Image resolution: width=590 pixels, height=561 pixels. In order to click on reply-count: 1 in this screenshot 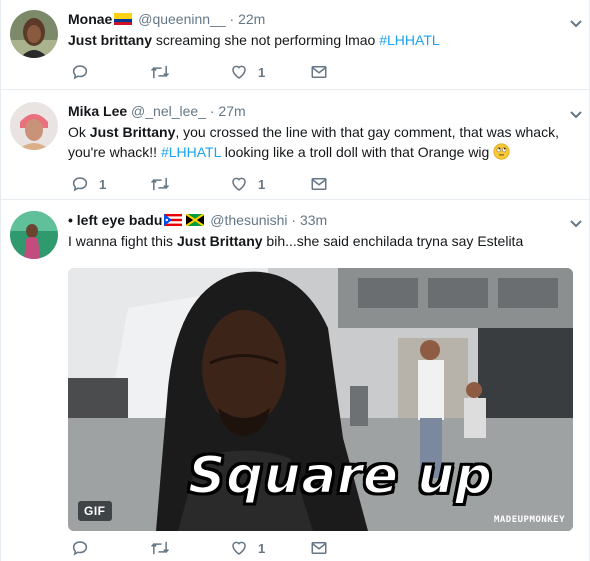, I will do `click(103, 184)`.